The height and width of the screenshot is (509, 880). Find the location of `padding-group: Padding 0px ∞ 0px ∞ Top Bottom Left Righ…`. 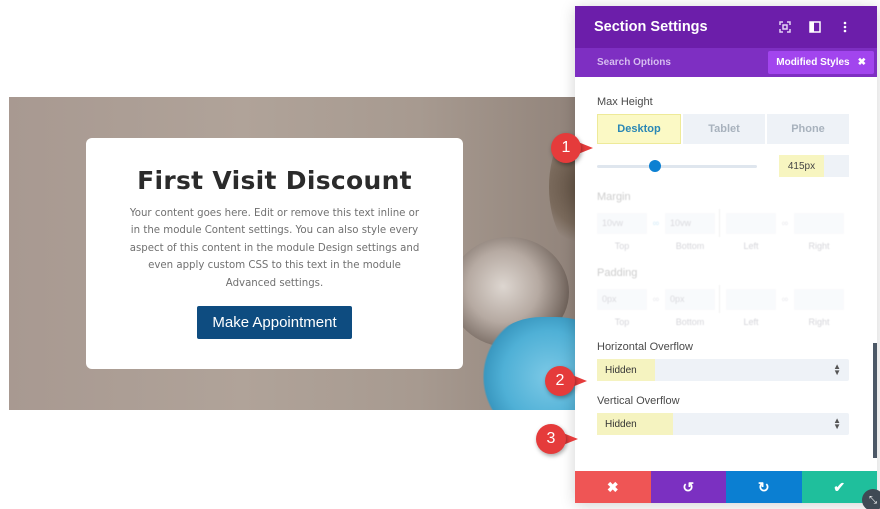

padding-group: Padding 0px ∞ 0px ∞ Top Bottom Left Righ… is located at coordinates (726, 297).